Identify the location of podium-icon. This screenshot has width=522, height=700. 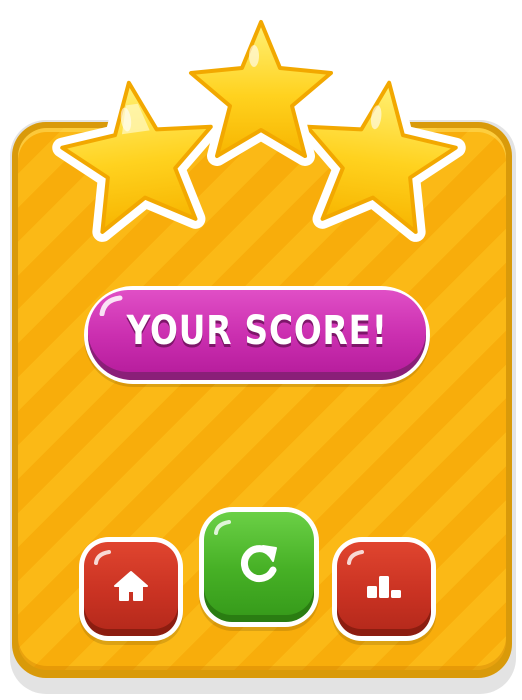
(384, 586).